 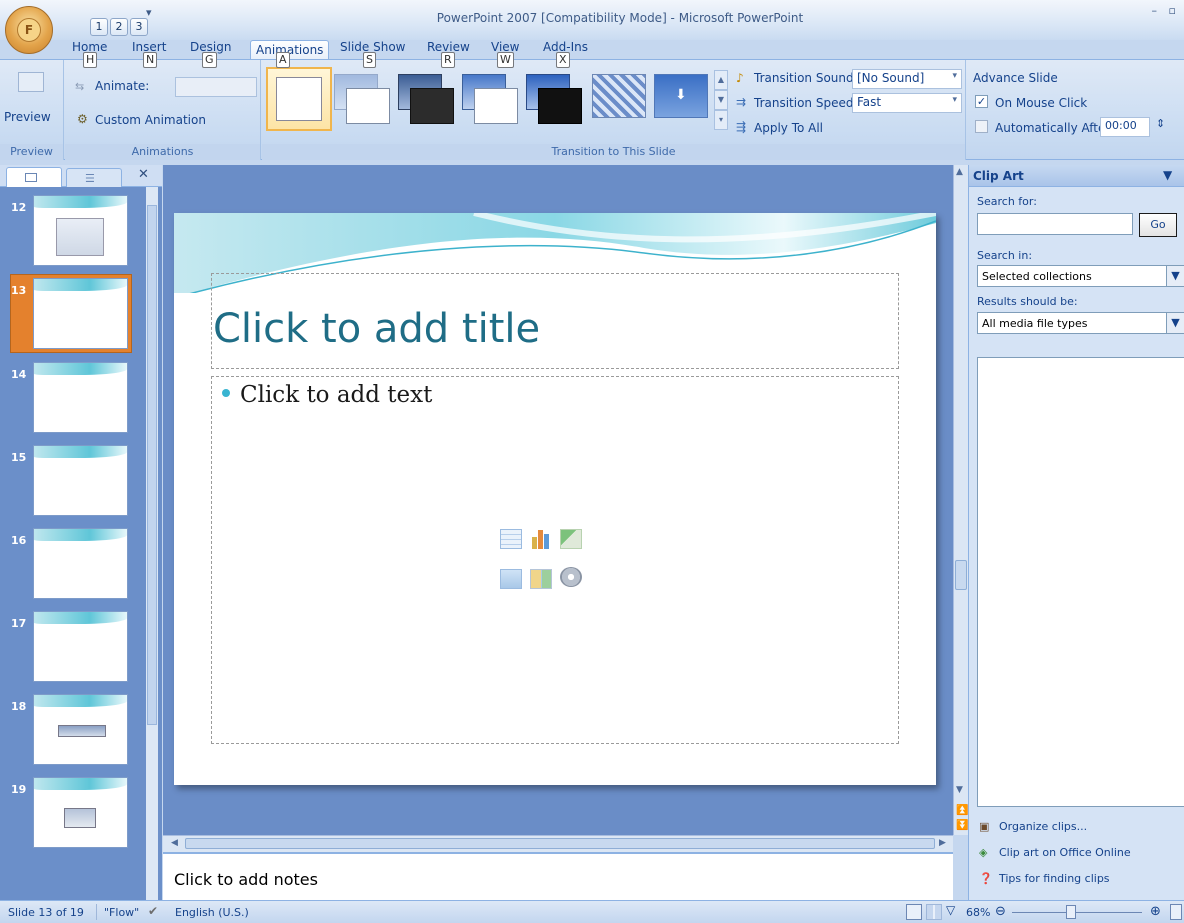 I want to click on spinner-icon: ⇕, so click(x=1160, y=123).